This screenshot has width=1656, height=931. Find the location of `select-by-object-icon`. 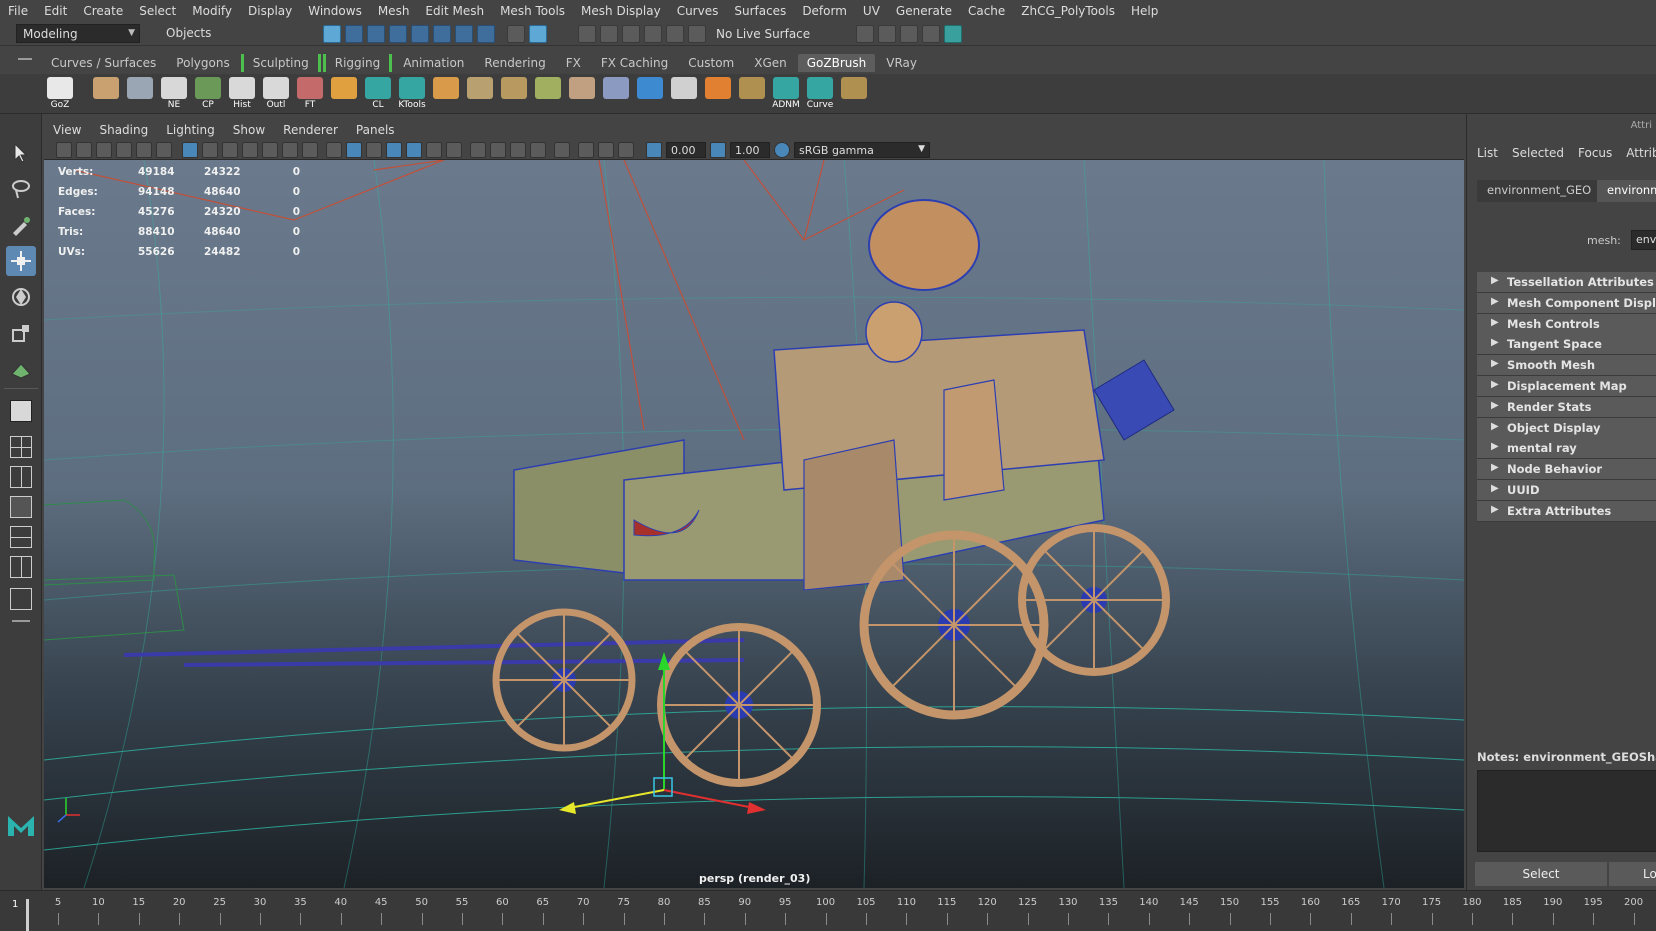

select-by-object-icon is located at coordinates (354, 34).